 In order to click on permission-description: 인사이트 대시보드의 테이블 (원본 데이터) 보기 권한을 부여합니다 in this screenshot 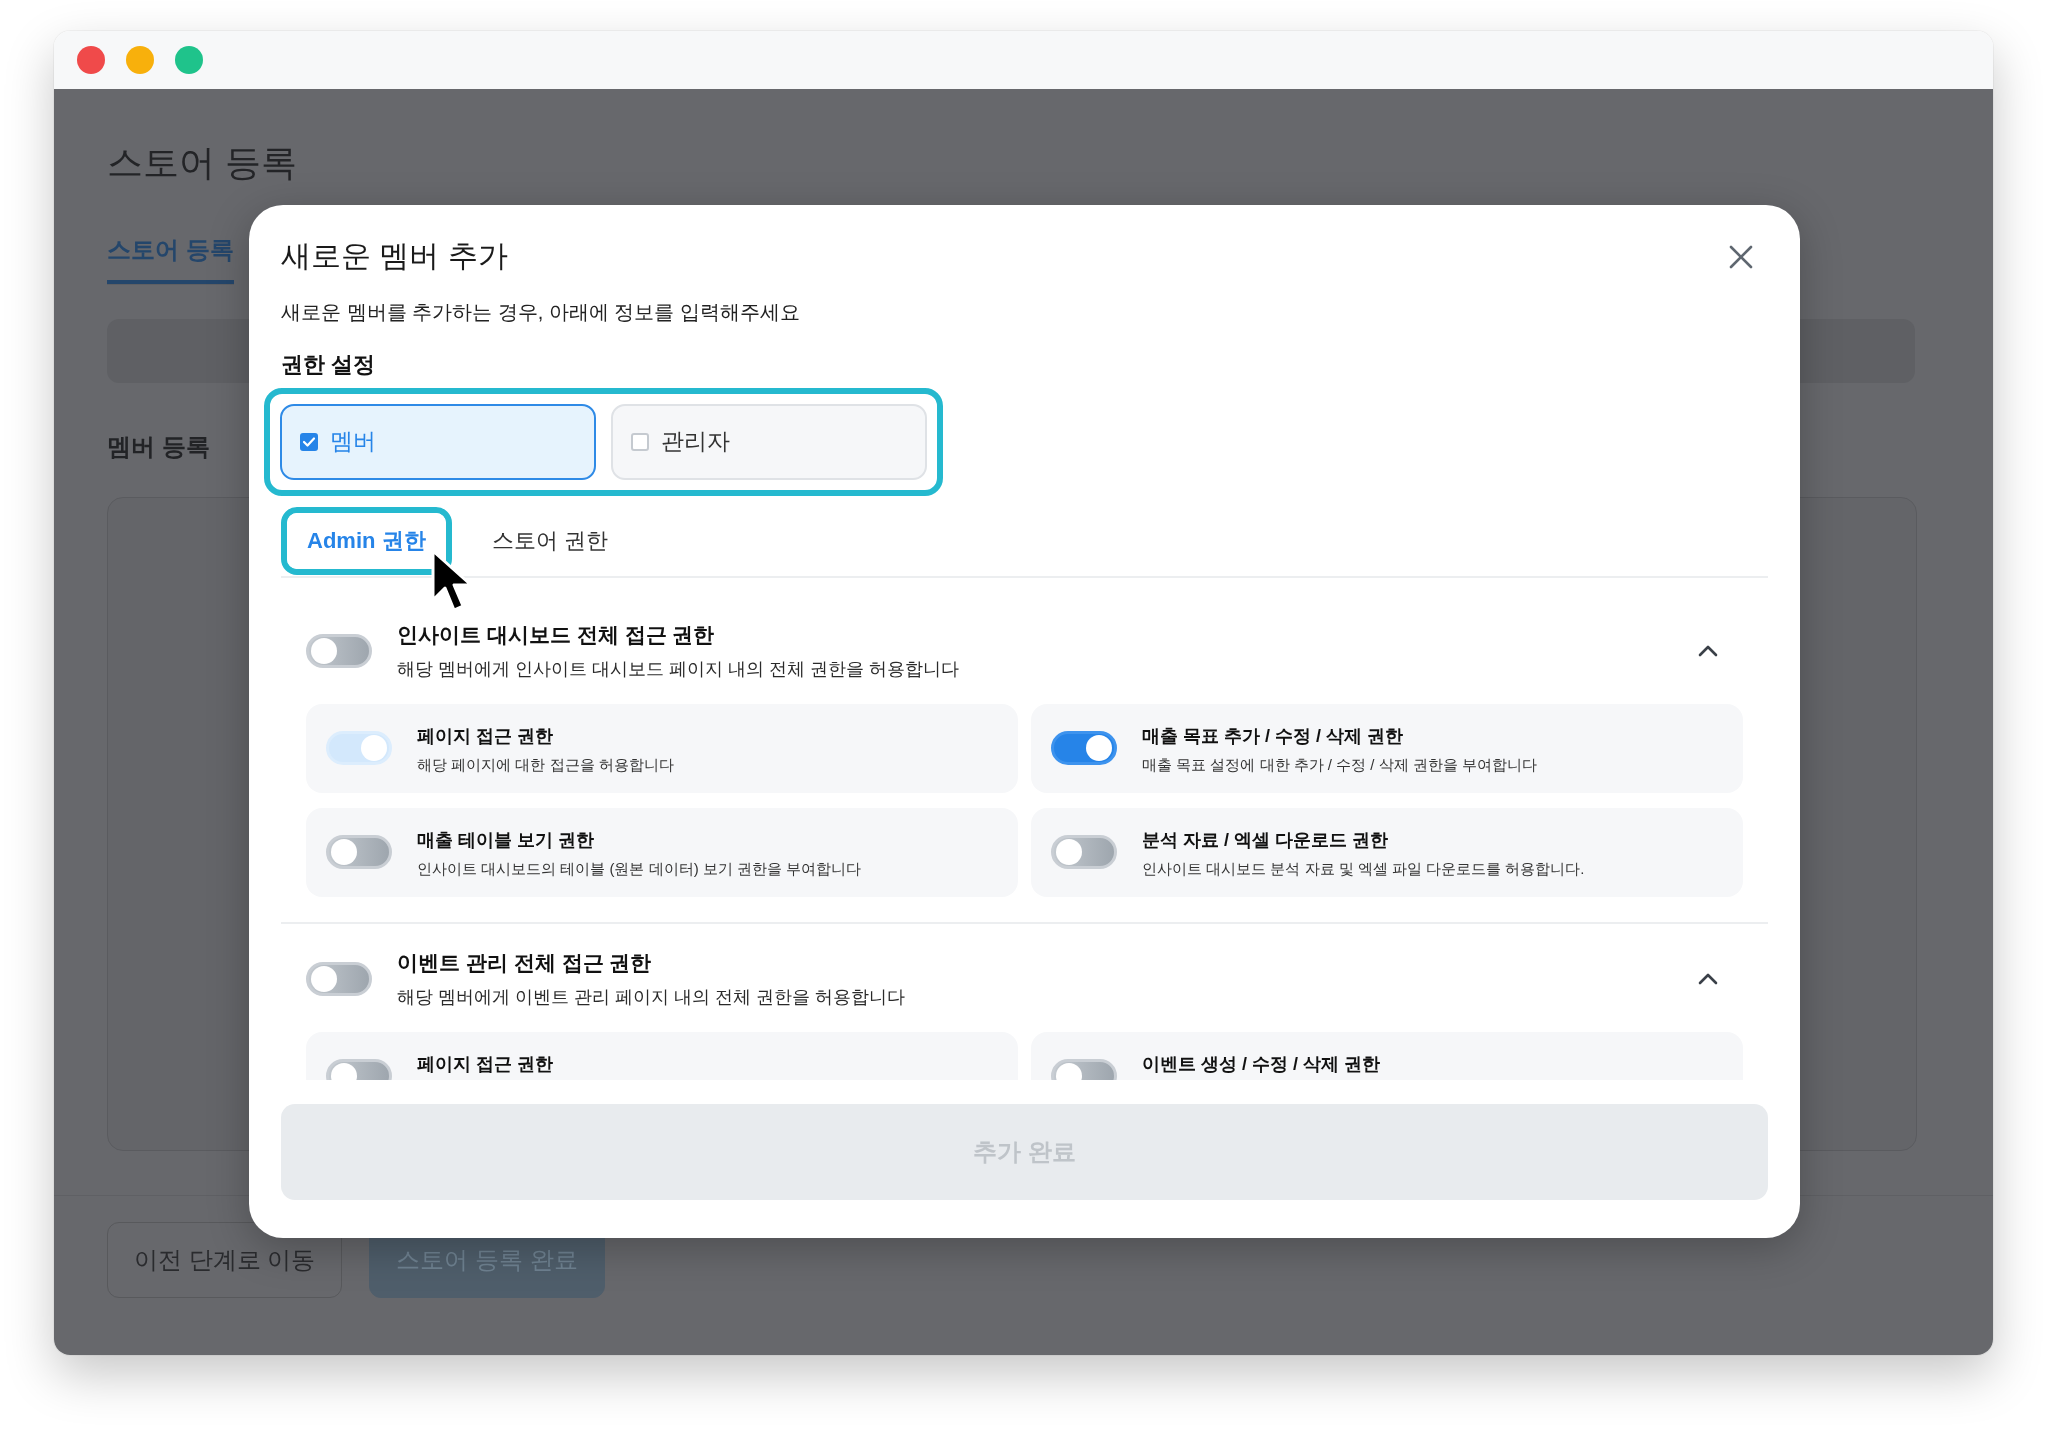, I will do `click(639, 869)`.